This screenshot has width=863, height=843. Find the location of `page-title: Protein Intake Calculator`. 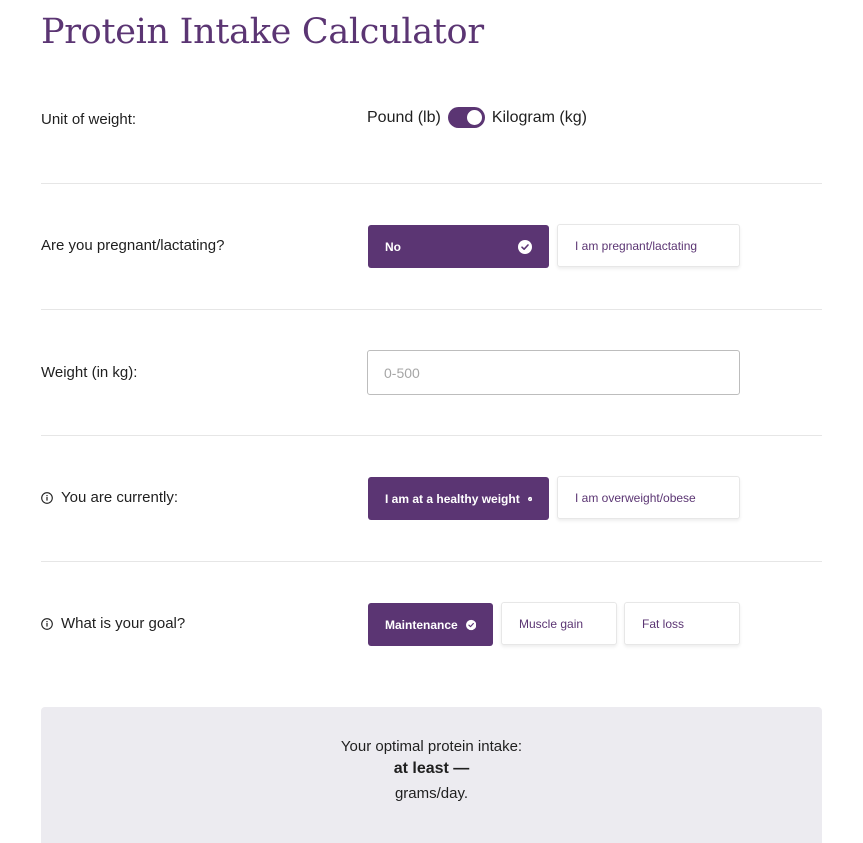

page-title: Protein Intake Calculator is located at coordinates (262, 32).